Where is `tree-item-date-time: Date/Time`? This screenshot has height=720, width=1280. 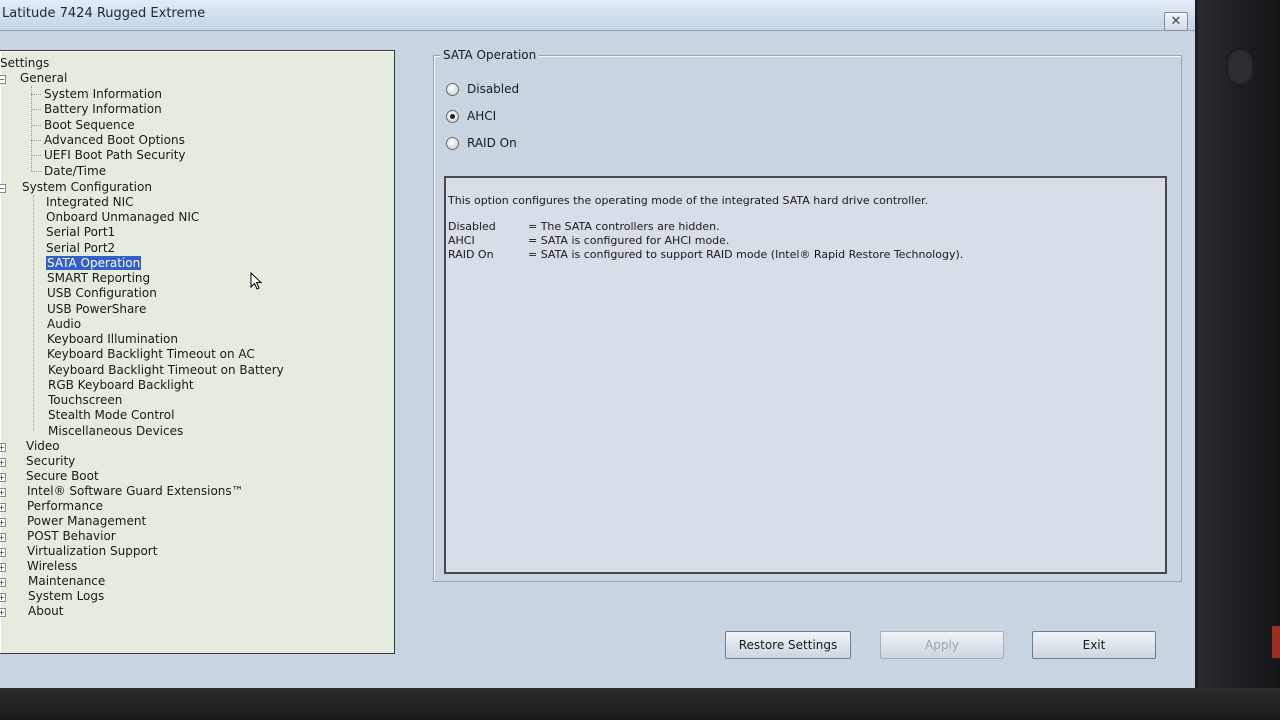
tree-item-date-time: Date/Time is located at coordinates (75, 171).